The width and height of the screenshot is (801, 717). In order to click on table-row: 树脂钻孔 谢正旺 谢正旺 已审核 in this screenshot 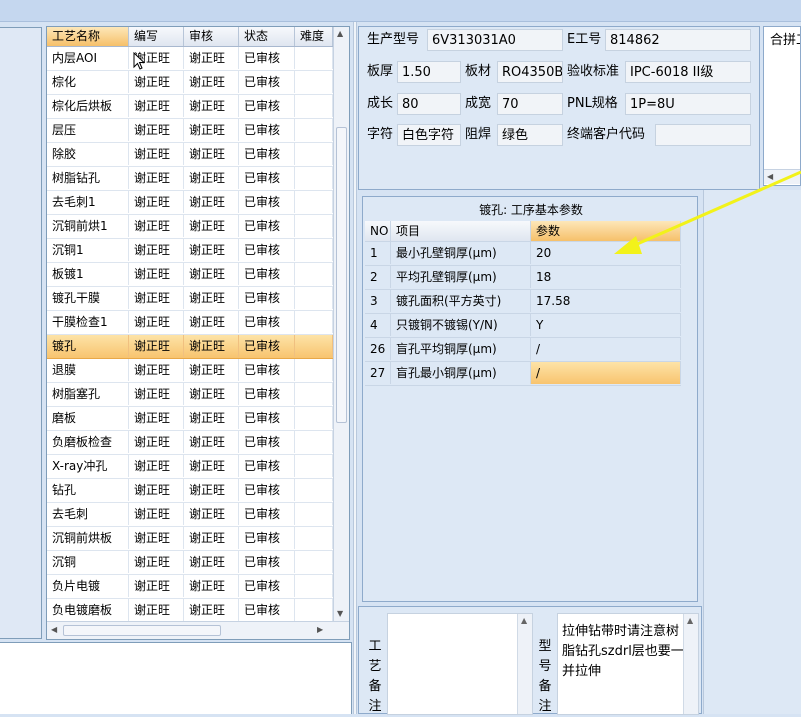, I will do `click(190, 179)`.